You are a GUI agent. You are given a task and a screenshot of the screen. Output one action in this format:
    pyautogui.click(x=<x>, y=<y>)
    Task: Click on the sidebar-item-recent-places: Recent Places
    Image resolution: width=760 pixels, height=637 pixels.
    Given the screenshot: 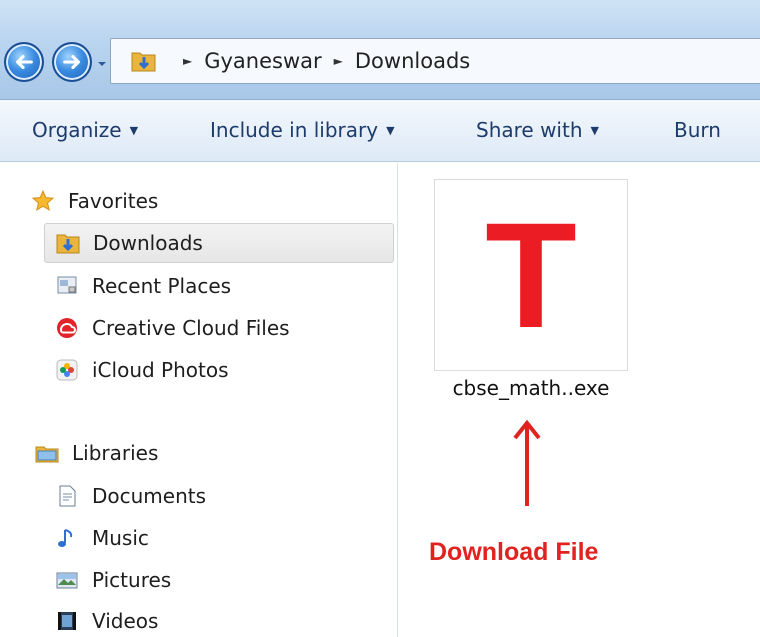 What is the action you would take?
    pyautogui.click(x=142, y=286)
    